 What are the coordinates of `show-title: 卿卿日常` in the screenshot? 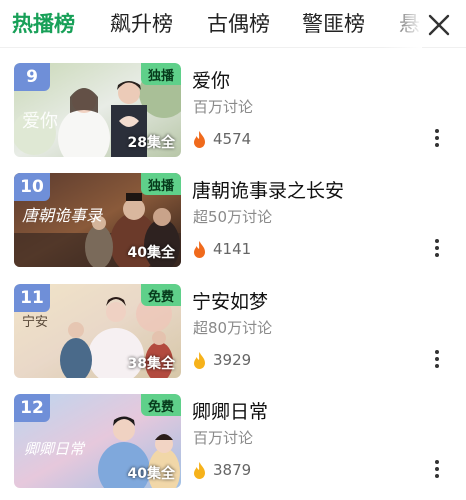 It's located at (230, 412).